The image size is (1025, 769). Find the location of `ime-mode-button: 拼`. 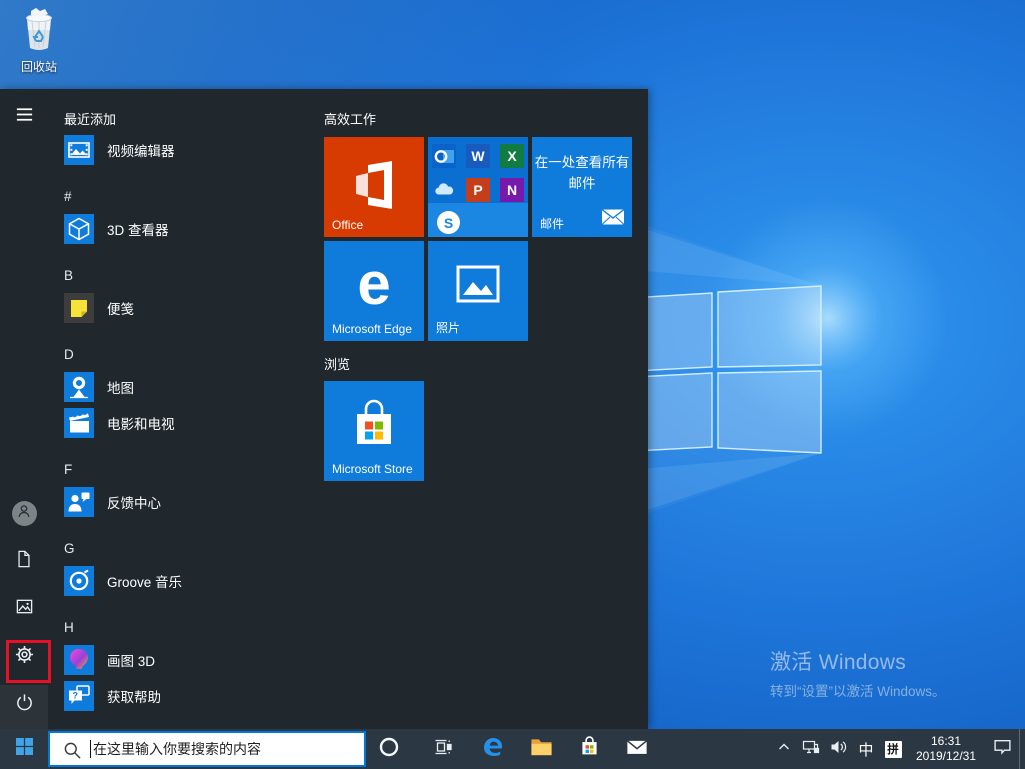

ime-mode-button: 拼 is located at coordinates (893, 749).